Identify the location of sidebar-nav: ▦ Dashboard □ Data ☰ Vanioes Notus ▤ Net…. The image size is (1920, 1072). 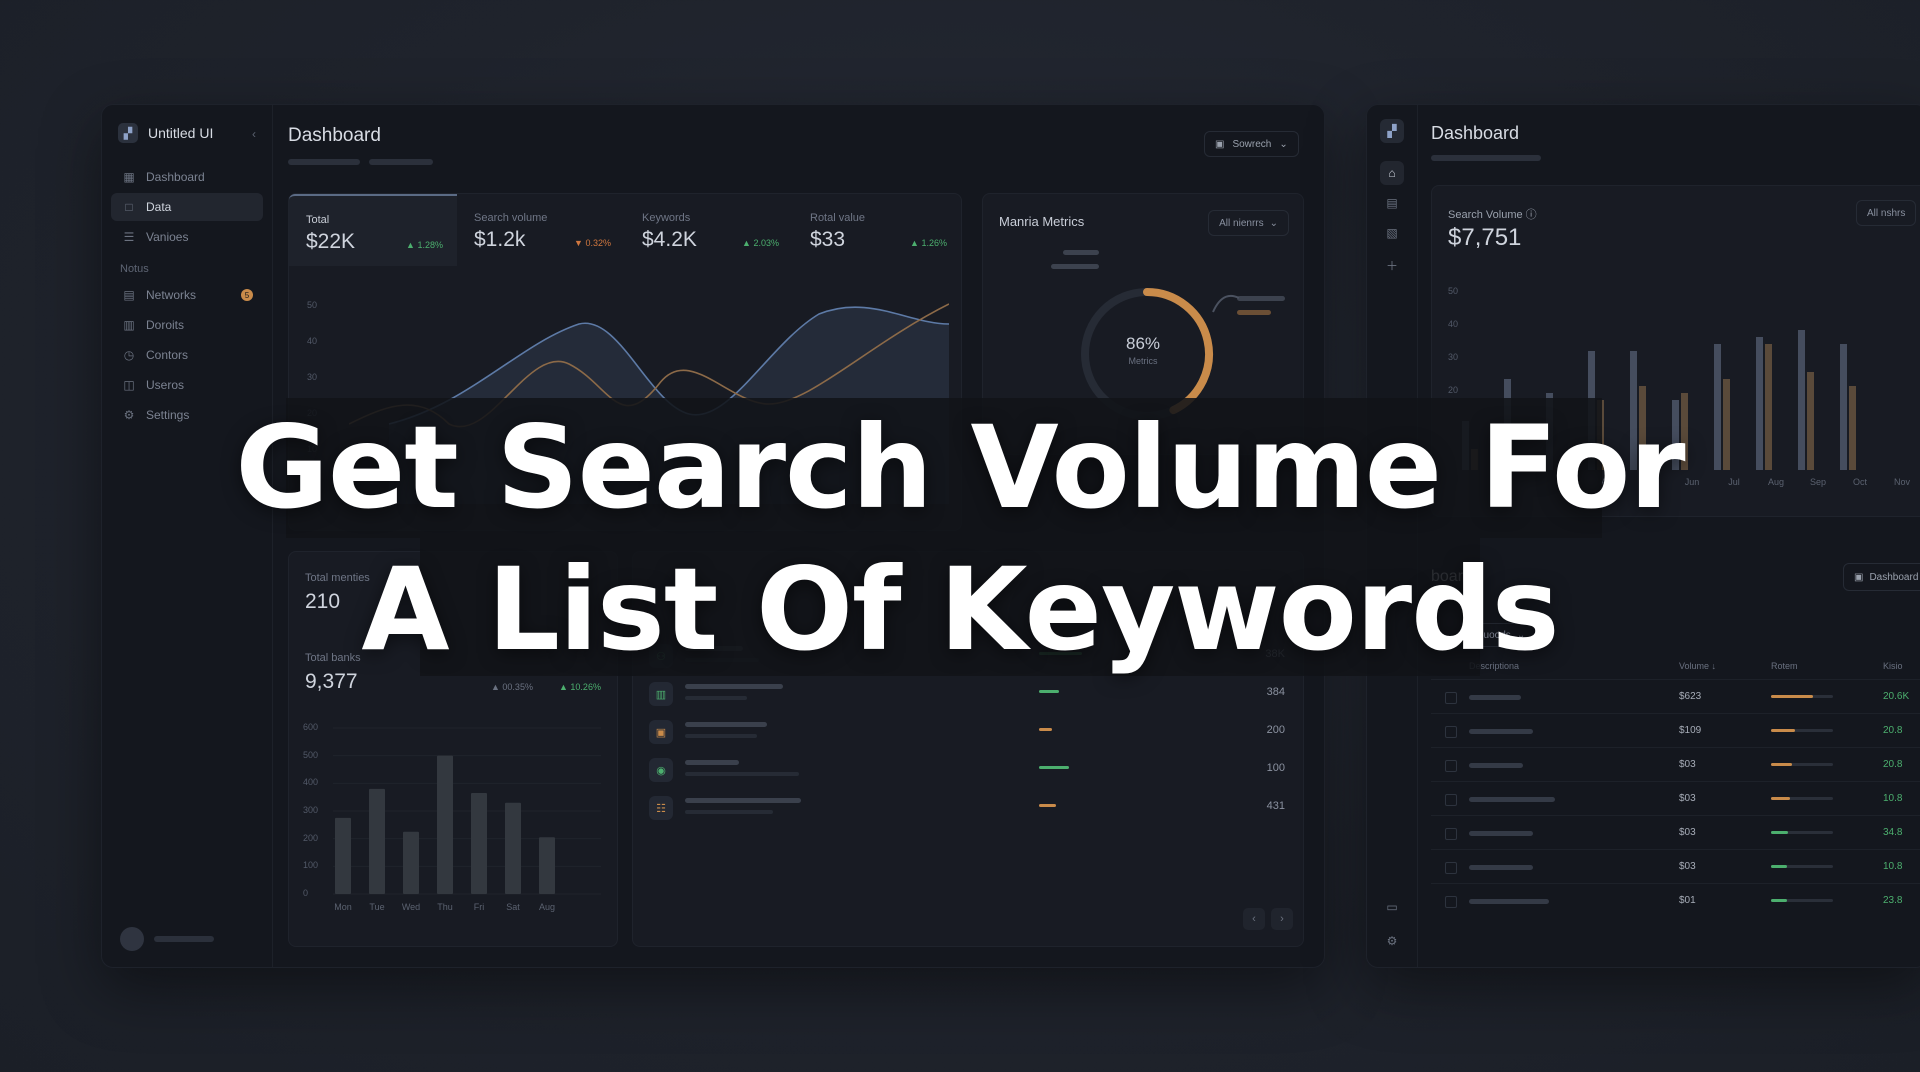
(187, 297).